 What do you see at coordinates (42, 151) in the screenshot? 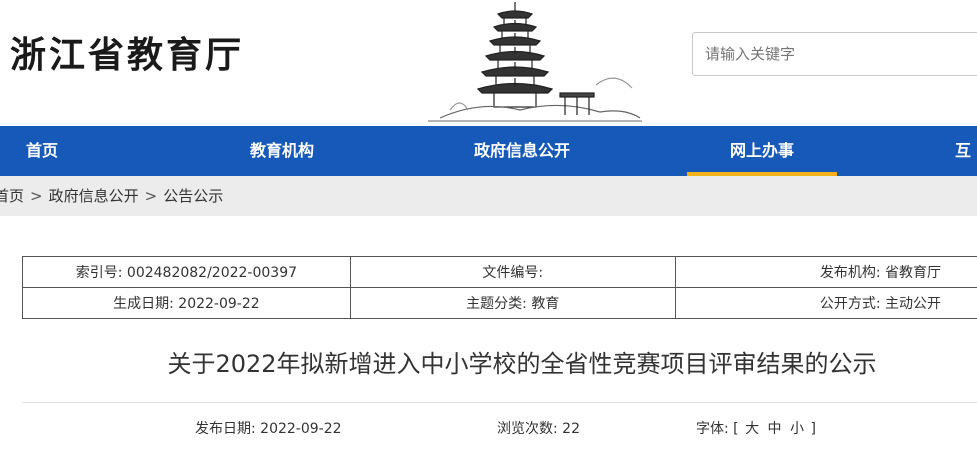
I see `nav-item-home: 首页` at bounding box center [42, 151].